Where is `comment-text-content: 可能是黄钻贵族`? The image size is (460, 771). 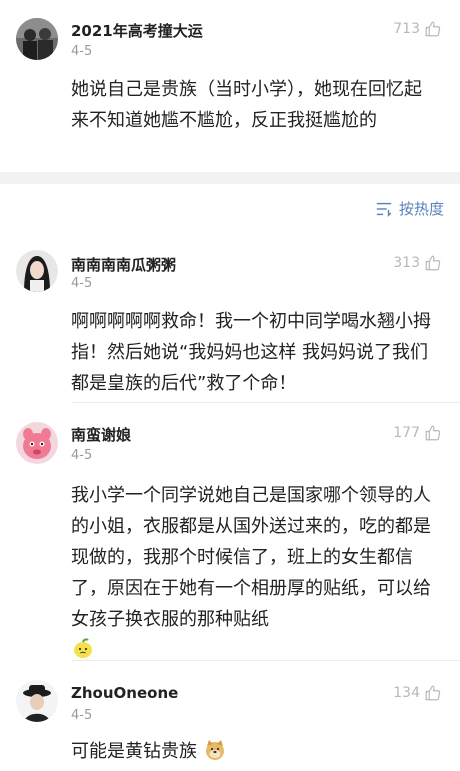 comment-text-content: 可能是黄钻贵族 is located at coordinates (134, 751).